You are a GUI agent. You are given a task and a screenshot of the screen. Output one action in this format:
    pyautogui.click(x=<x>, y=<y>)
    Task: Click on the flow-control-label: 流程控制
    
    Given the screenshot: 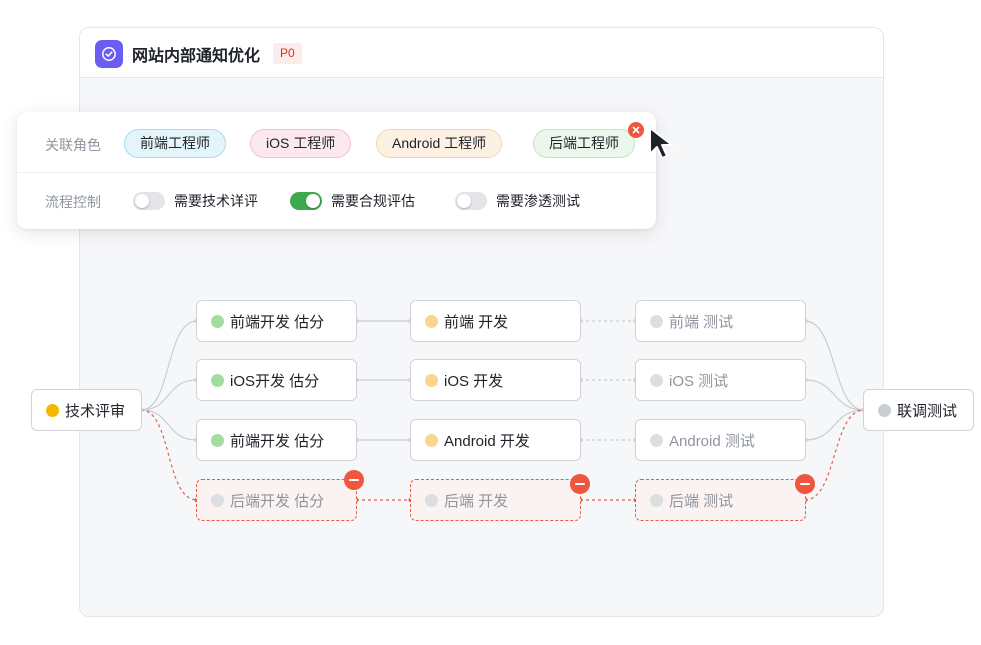 What is the action you would take?
    pyautogui.click(x=73, y=202)
    